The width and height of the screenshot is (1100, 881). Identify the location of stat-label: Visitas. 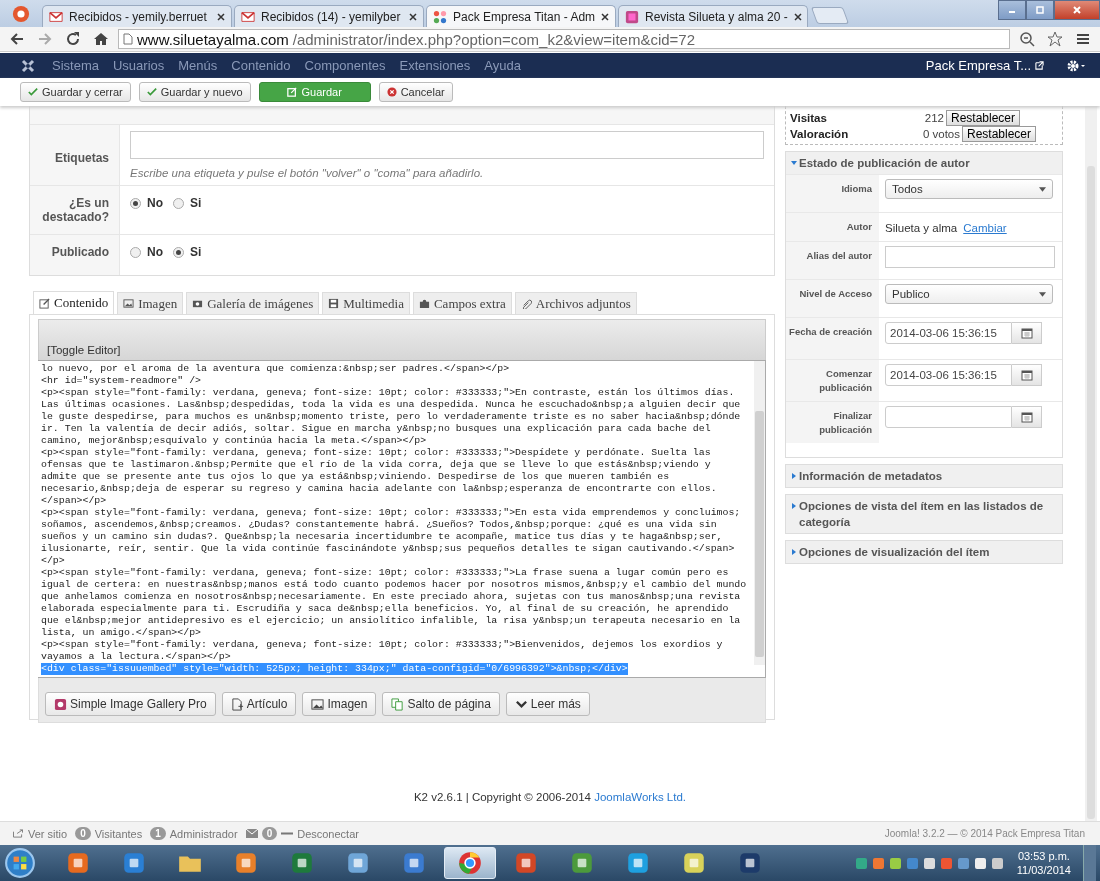
(809, 118).